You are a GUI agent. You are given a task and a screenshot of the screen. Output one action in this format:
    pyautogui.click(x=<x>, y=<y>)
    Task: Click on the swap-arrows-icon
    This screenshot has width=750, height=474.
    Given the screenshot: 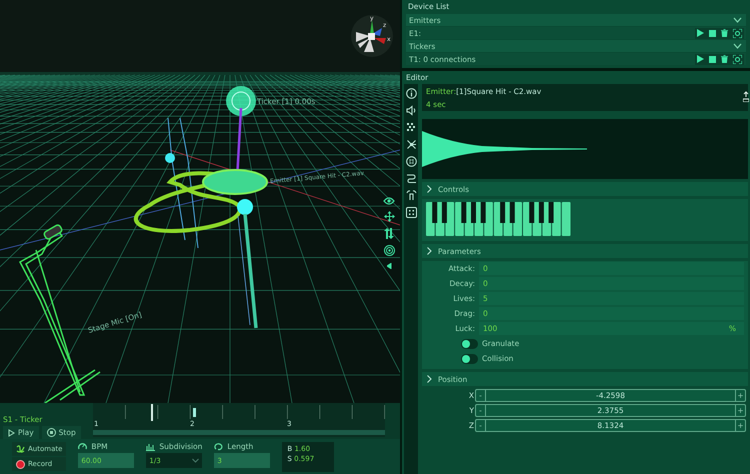 What is the action you would take?
    pyautogui.click(x=389, y=233)
    